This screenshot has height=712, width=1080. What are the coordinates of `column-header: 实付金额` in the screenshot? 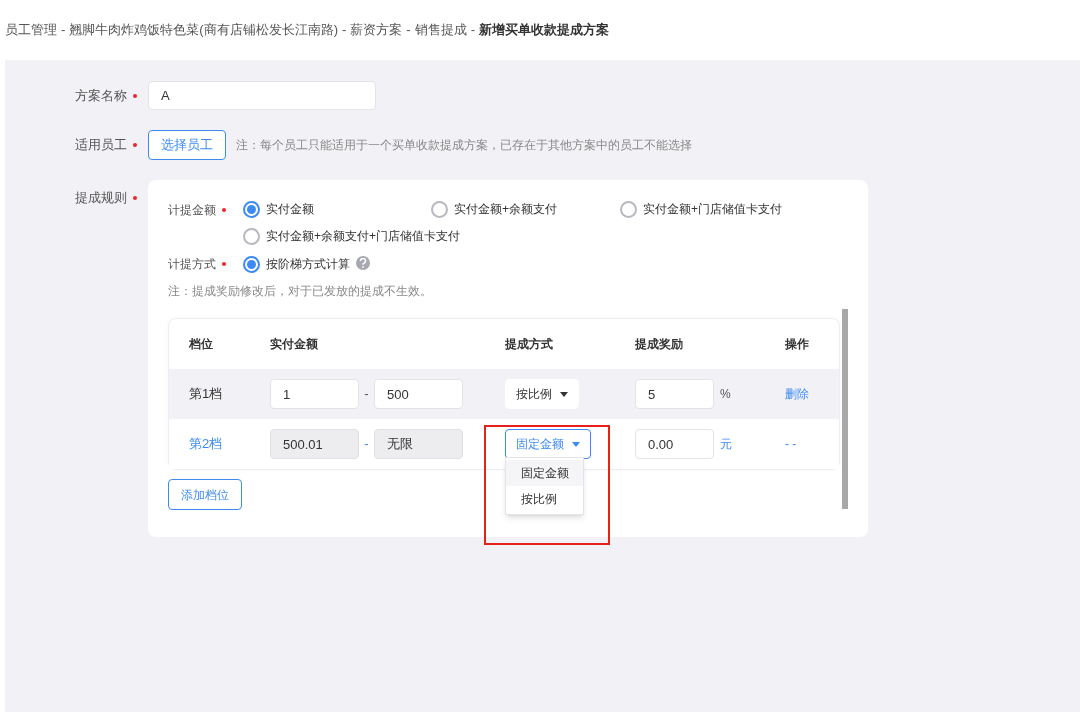 It's located at (294, 344).